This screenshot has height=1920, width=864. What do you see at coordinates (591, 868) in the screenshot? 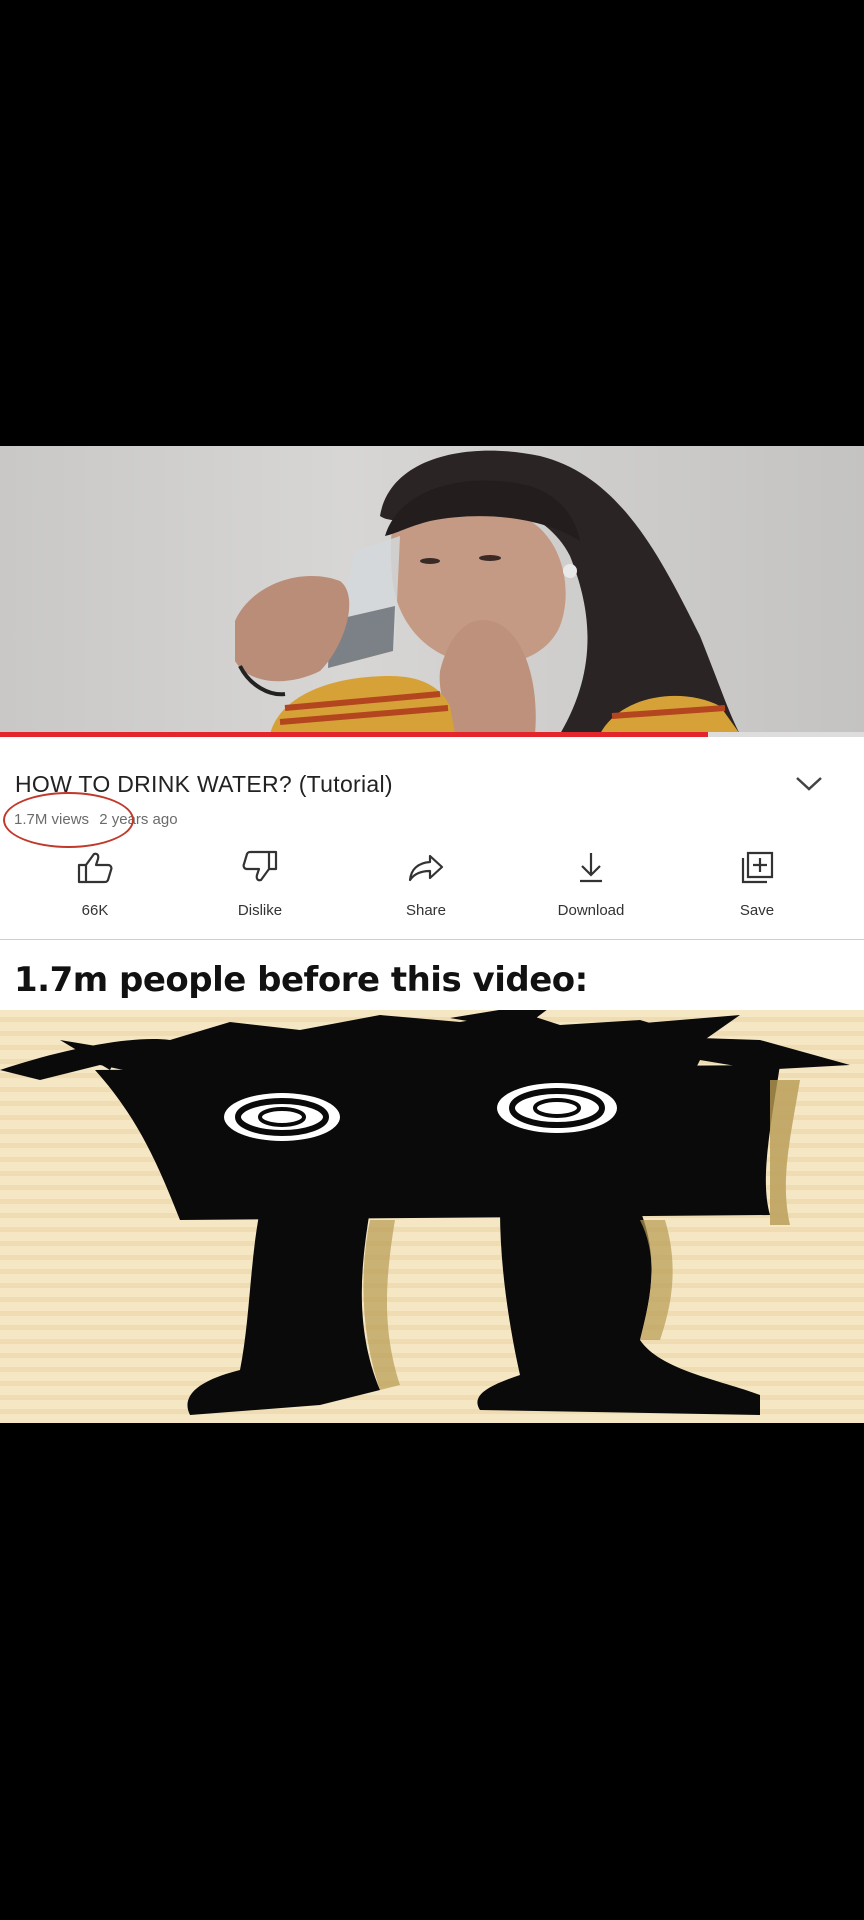
I see `download-icon` at bounding box center [591, 868].